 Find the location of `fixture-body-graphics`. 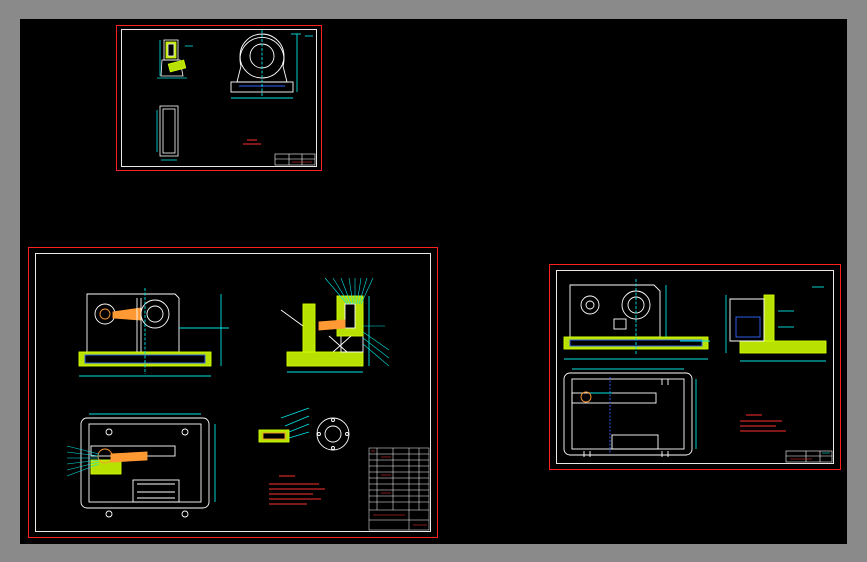

fixture-body-graphics is located at coordinates (698, 371).